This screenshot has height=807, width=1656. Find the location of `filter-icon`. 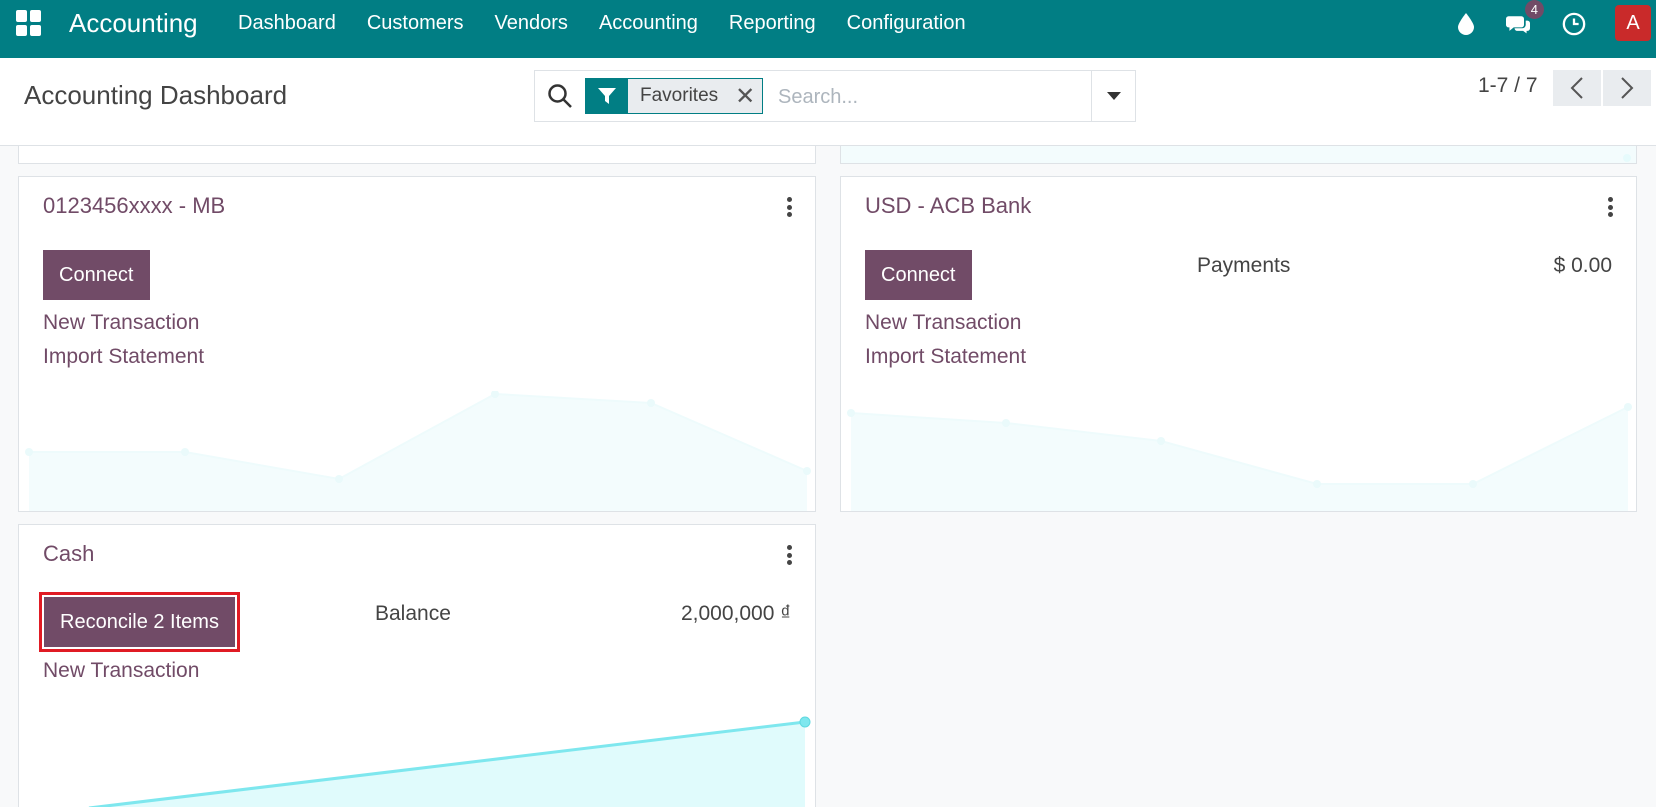

filter-icon is located at coordinates (607, 96).